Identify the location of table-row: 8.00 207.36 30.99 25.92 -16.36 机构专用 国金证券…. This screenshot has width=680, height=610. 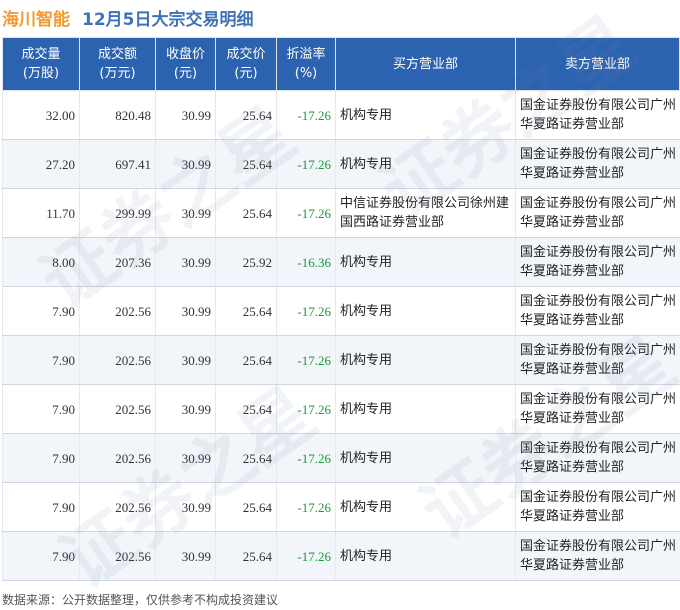
(341, 262).